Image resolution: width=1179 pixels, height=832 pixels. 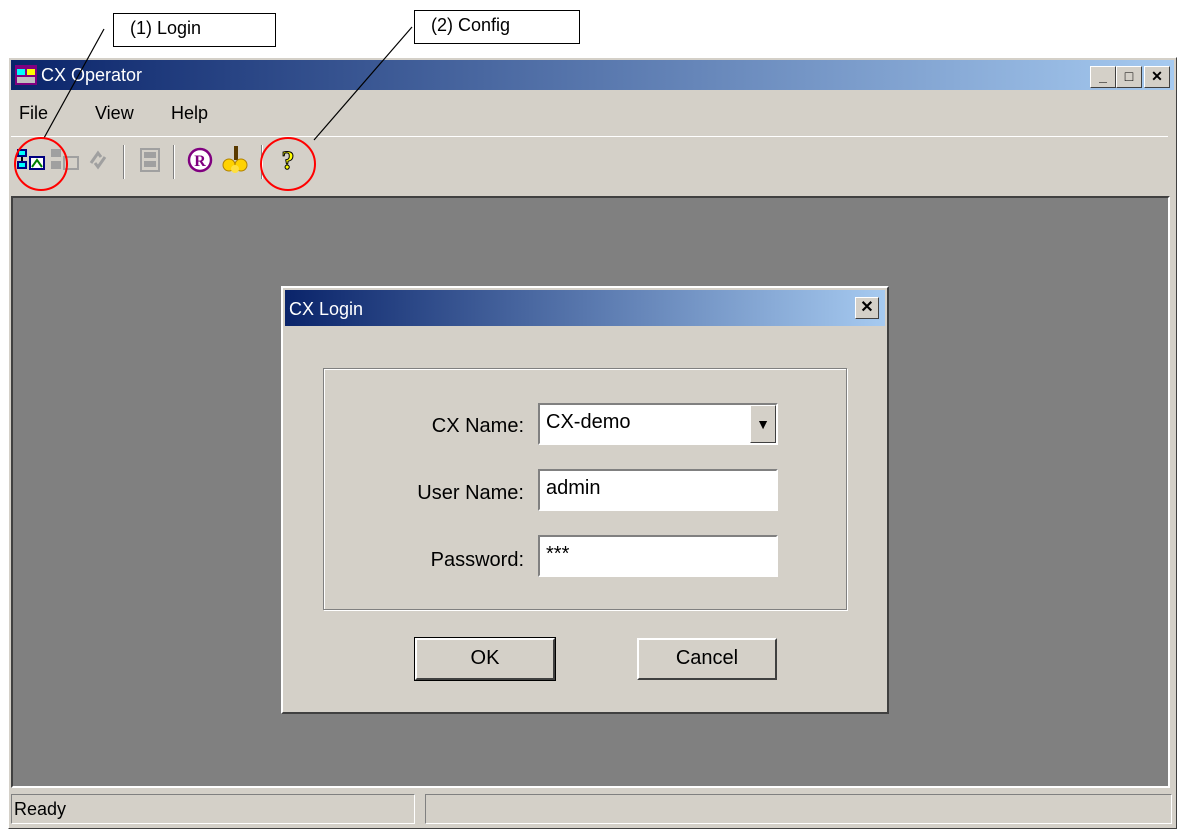 I want to click on cx-name-value: CX-demo, so click(x=588, y=422).